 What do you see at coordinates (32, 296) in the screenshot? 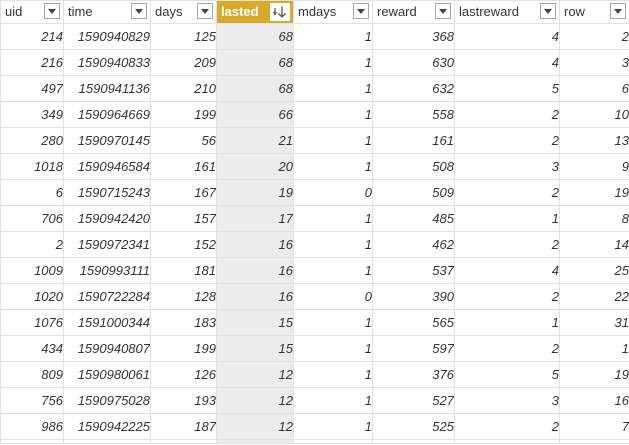
I see `cell-uid: 1020` at bounding box center [32, 296].